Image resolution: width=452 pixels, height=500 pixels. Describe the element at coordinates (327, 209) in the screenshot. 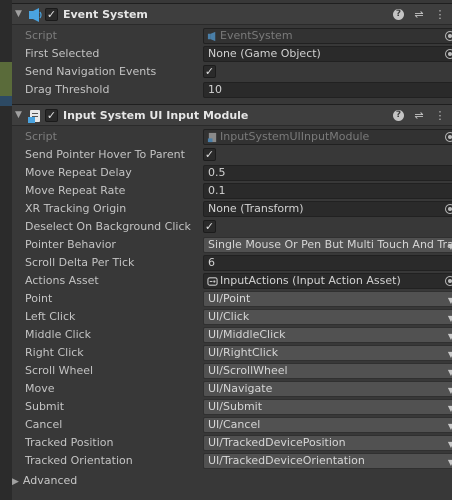

I see `xr-tracking-origin-field: None (Transform)` at that location.